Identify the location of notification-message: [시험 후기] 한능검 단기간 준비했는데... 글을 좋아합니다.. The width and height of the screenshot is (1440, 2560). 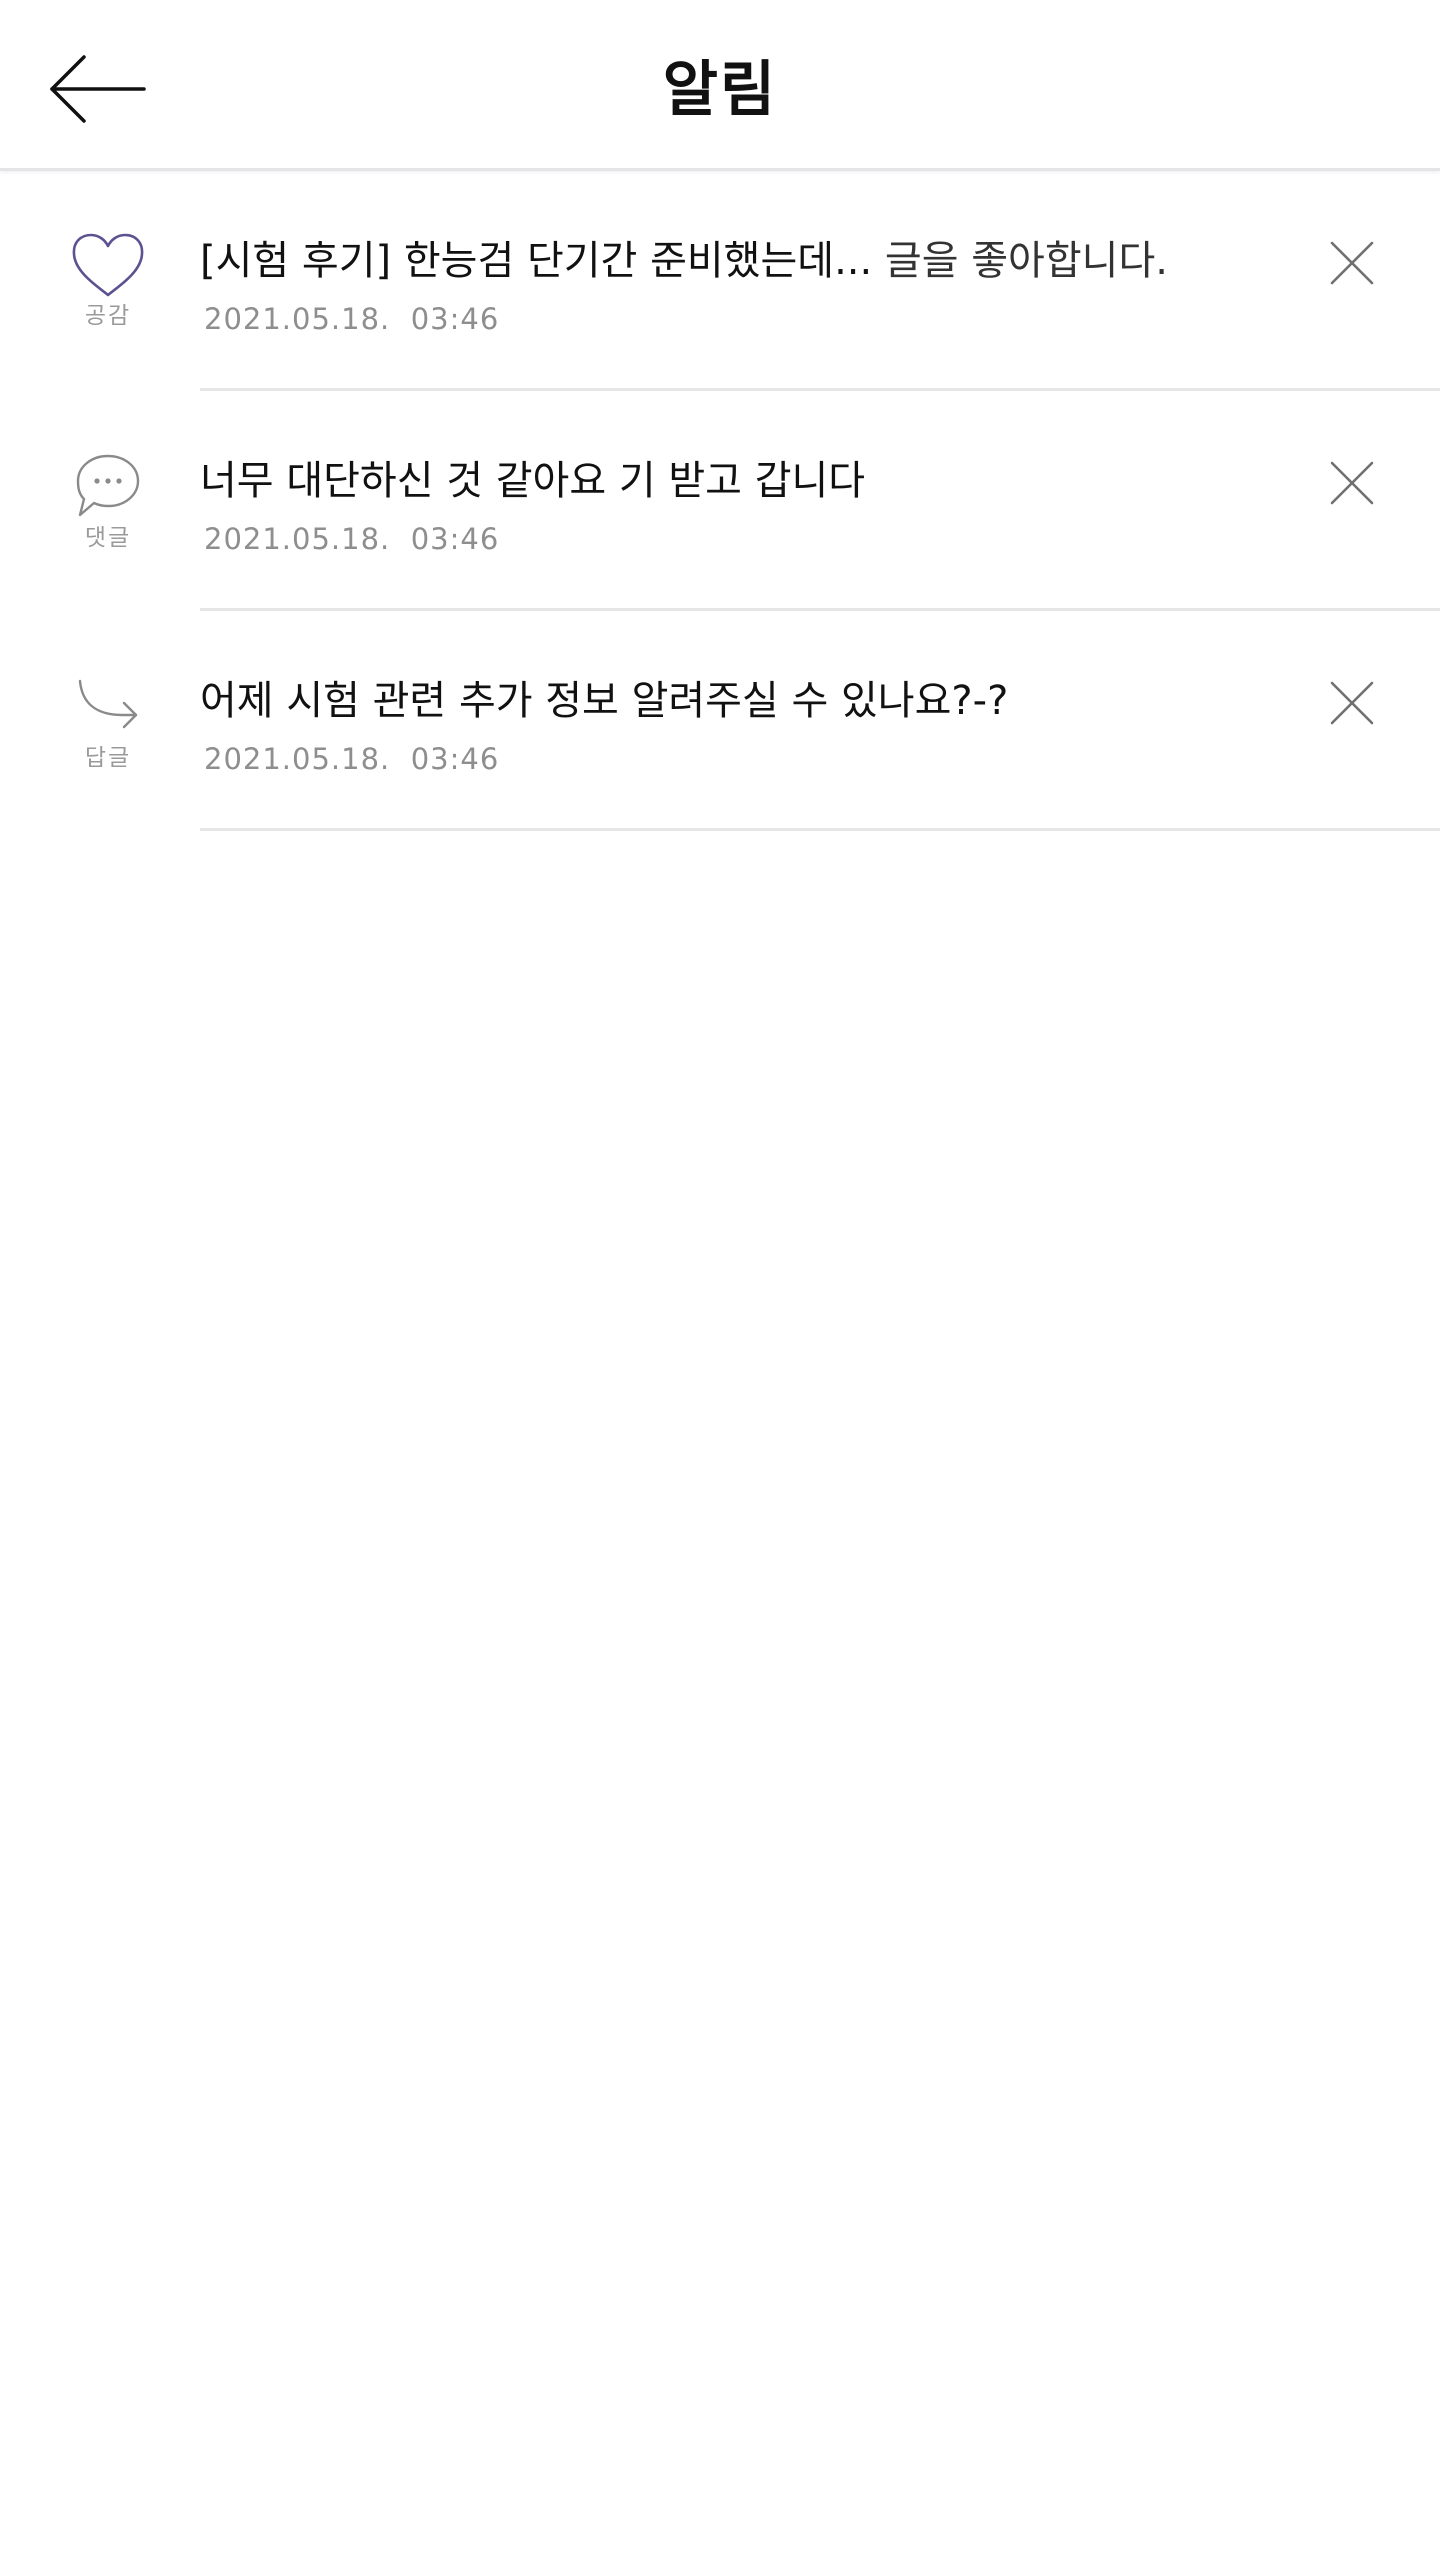
(740, 261).